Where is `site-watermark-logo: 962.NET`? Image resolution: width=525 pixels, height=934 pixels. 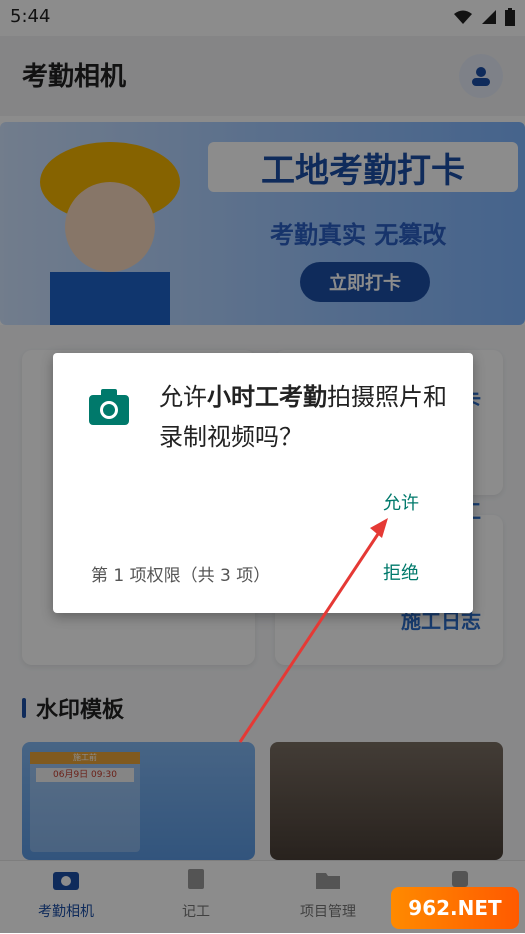 site-watermark-logo: 962.NET is located at coordinates (455, 908).